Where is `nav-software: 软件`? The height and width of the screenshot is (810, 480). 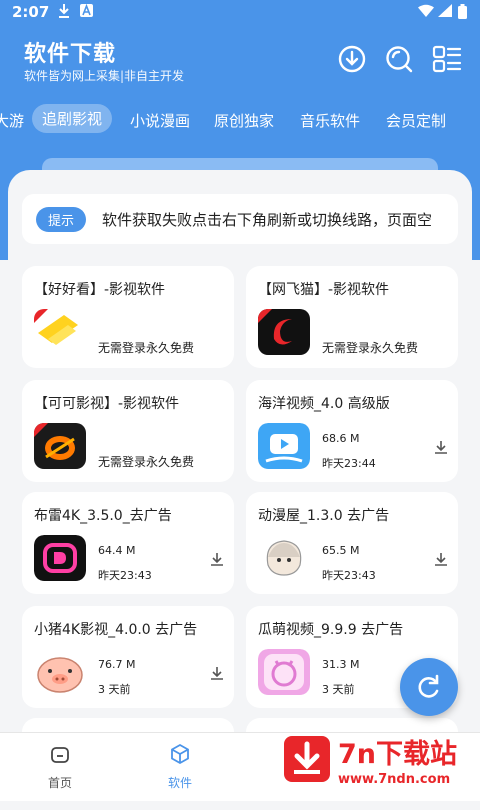 nav-software: 软件 is located at coordinates (180, 767).